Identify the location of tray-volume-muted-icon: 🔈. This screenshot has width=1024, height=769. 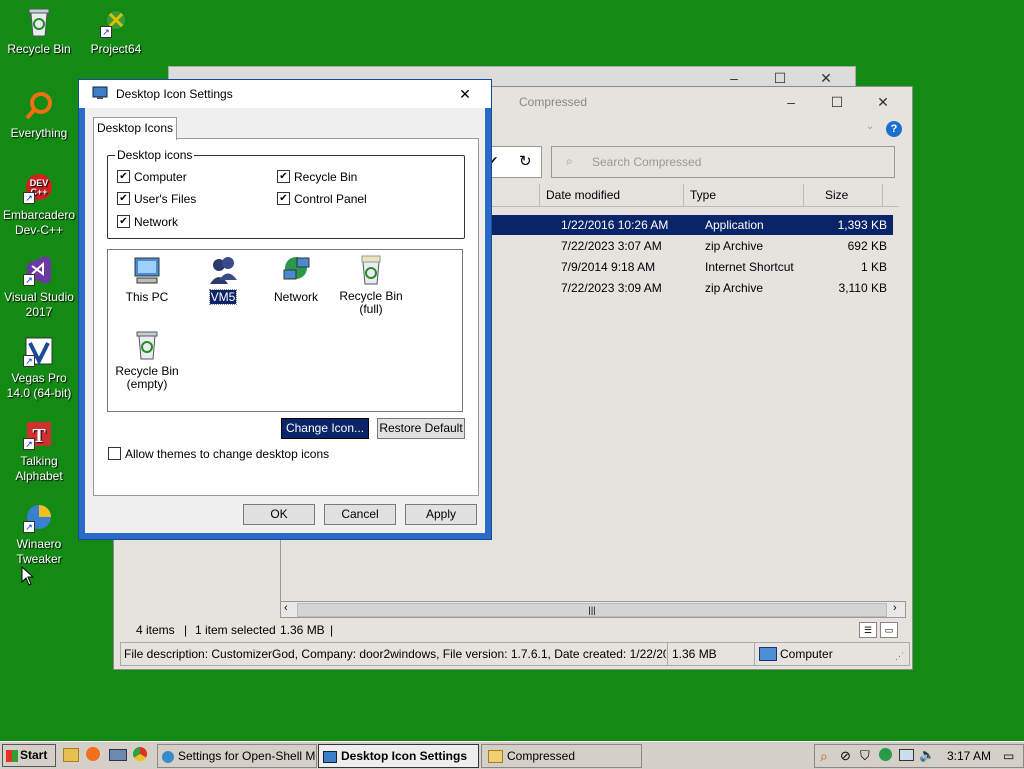
(927, 755).